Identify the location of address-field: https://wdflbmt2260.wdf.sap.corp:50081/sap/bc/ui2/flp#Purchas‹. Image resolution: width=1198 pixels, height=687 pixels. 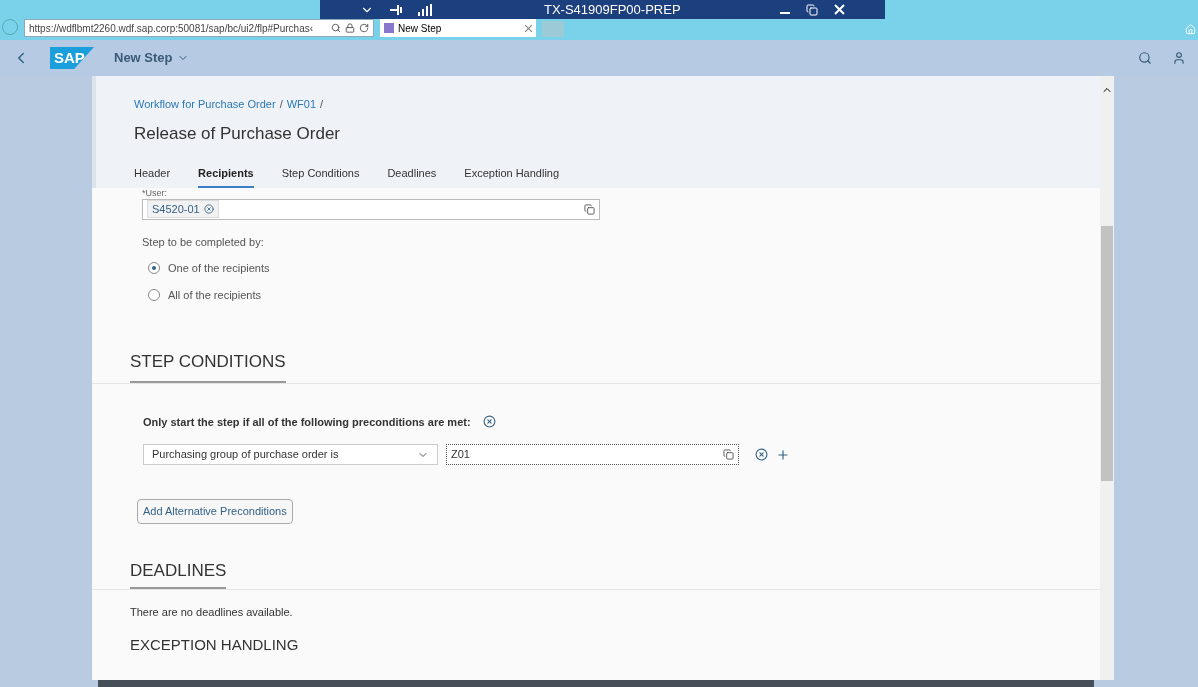
(199, 28).